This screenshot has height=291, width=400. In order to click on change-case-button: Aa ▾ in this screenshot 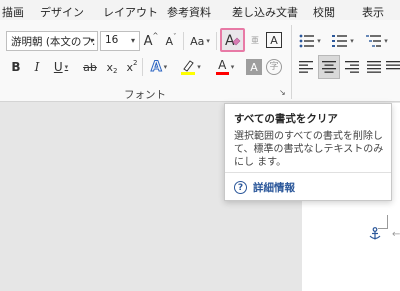, I will do `click(200, 41)`.